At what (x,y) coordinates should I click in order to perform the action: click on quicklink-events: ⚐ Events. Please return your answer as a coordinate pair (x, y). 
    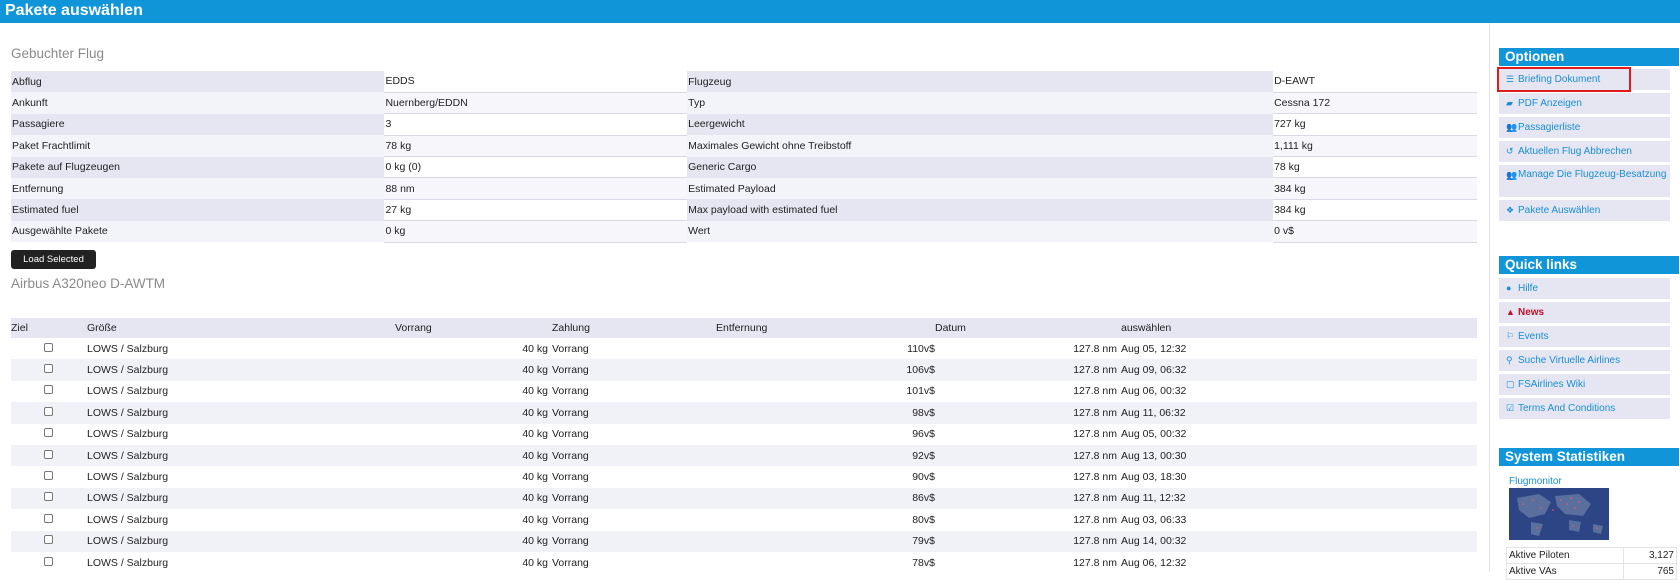
    Looking at the image, I should click on (1584, 336).